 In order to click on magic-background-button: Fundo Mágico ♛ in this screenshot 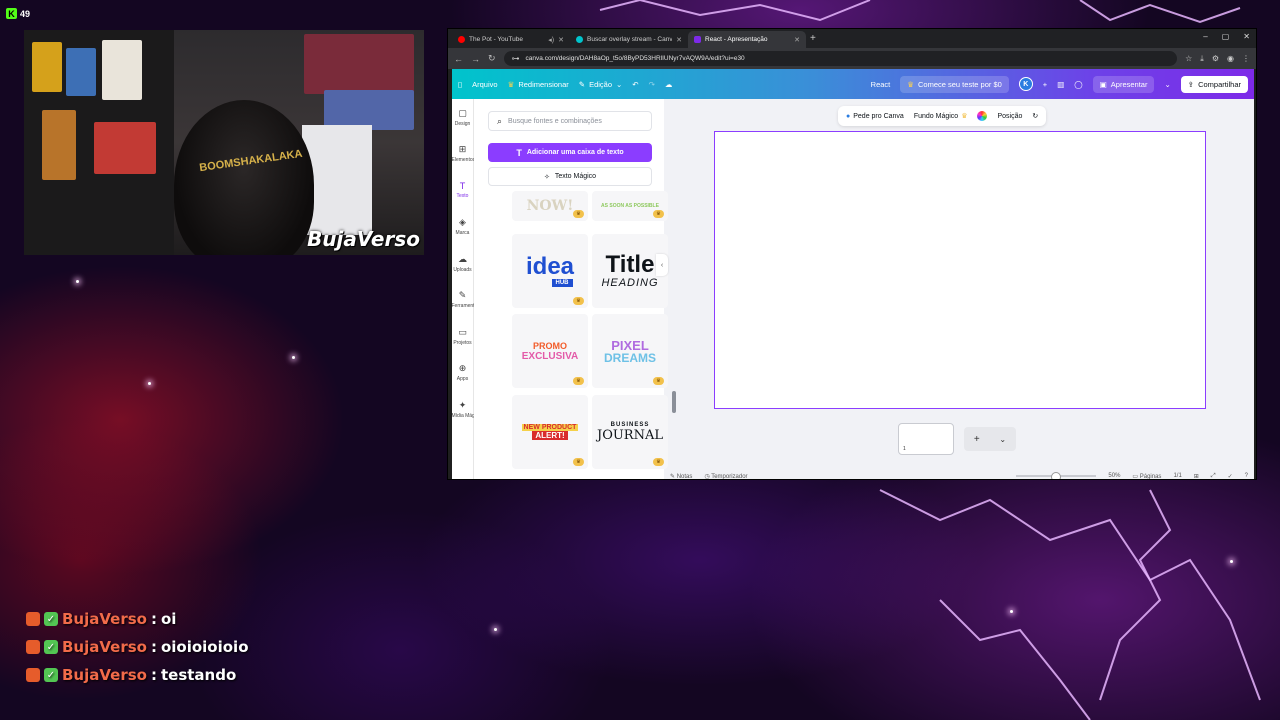, I will do `click(941, 116)`.